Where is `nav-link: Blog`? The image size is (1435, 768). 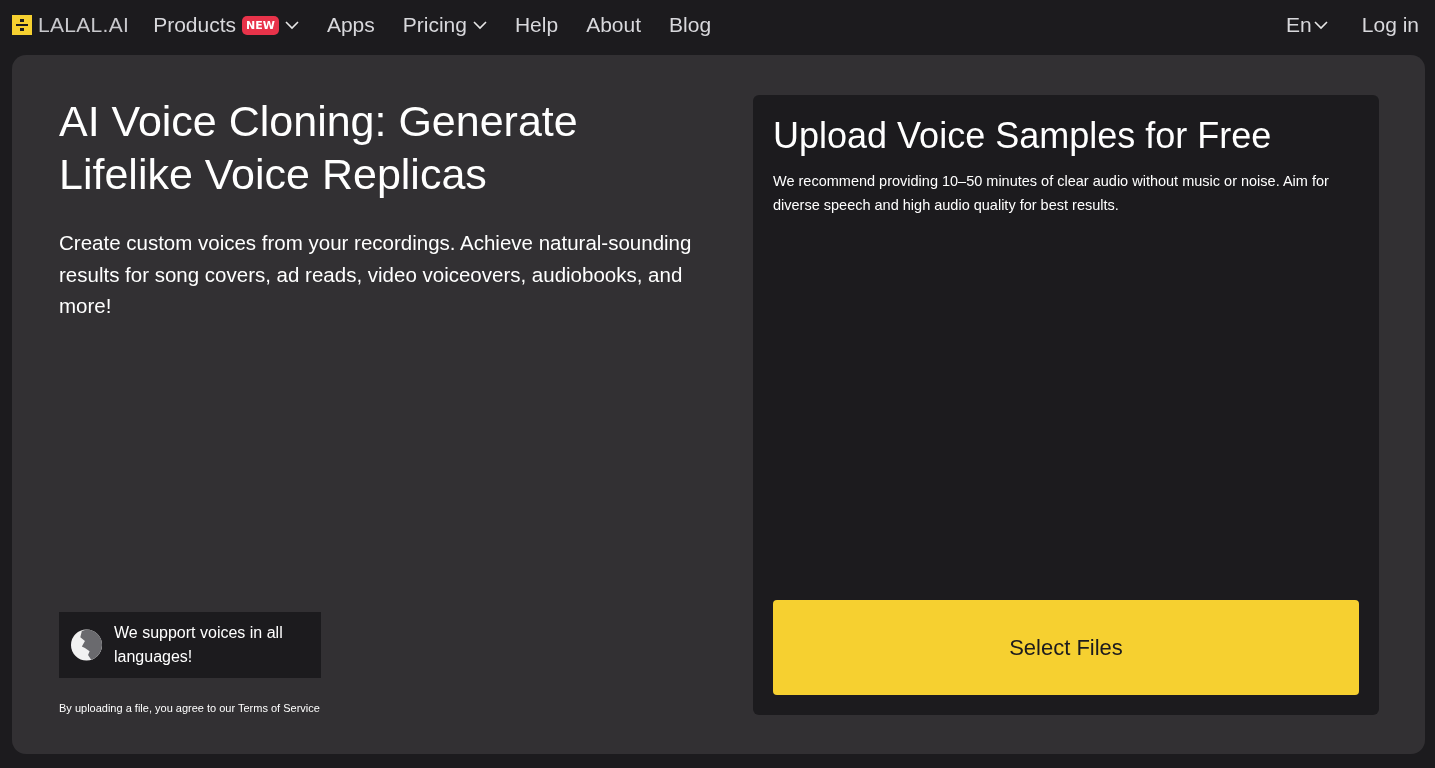
nav-link: Blog is located at coordinates (690, 25).